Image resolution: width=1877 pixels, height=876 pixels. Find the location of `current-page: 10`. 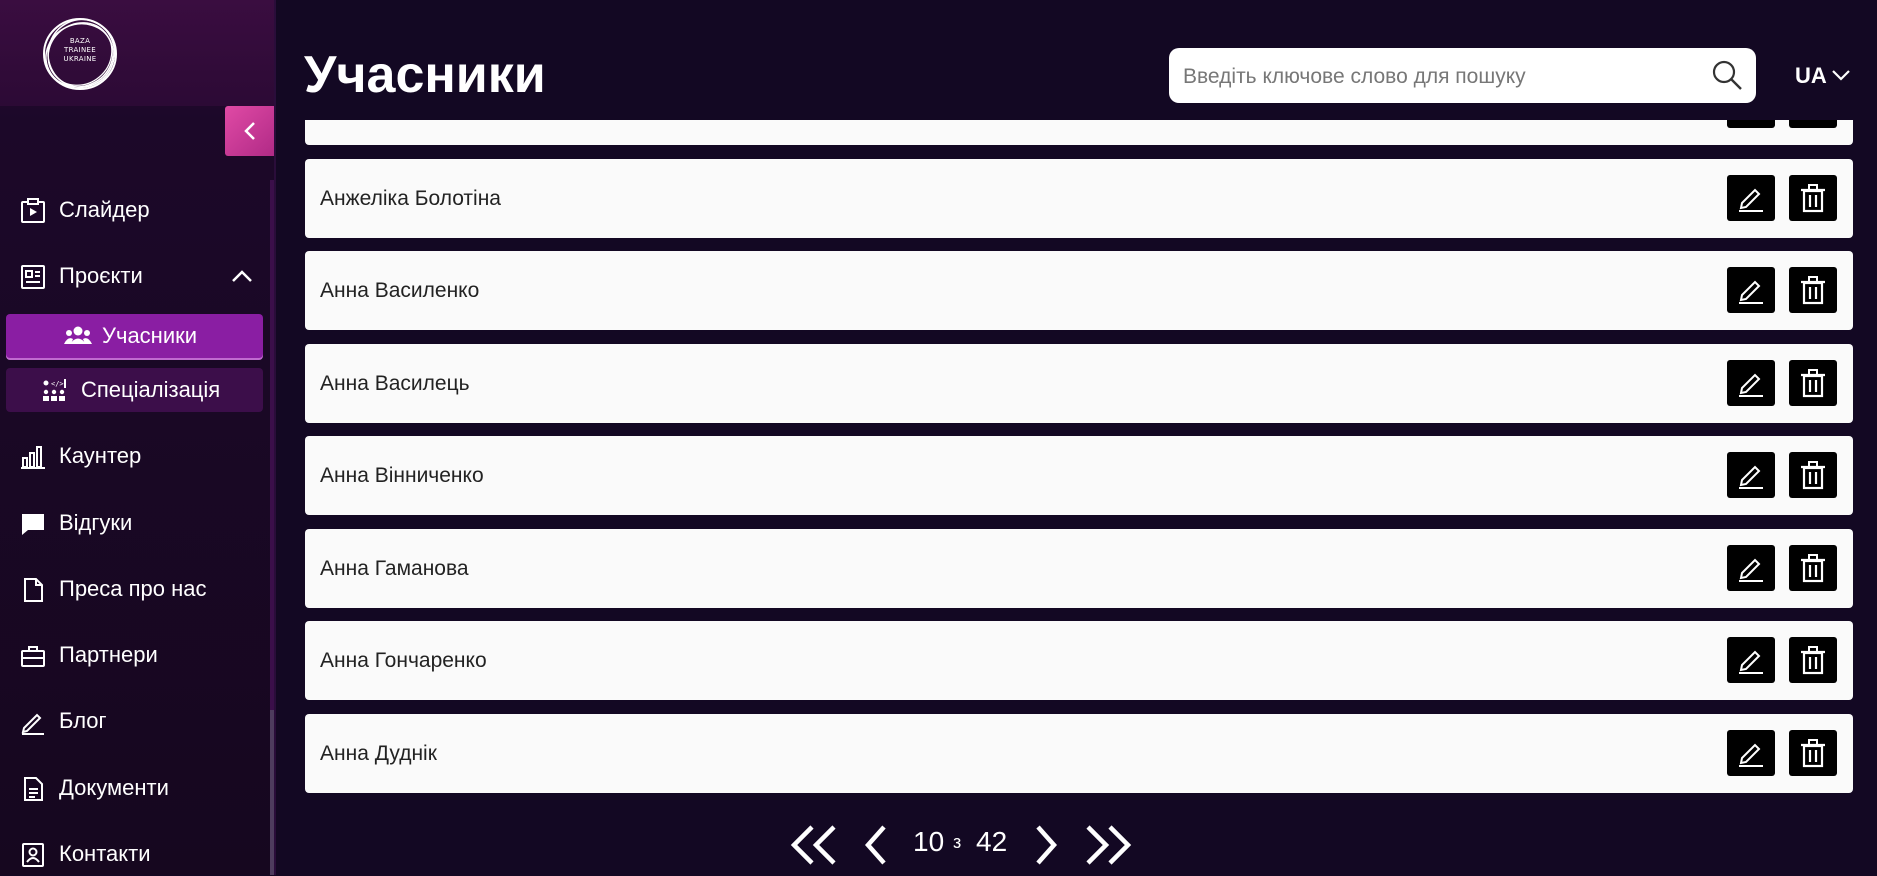

current-page: 10 is located at coordinates (929, 841).